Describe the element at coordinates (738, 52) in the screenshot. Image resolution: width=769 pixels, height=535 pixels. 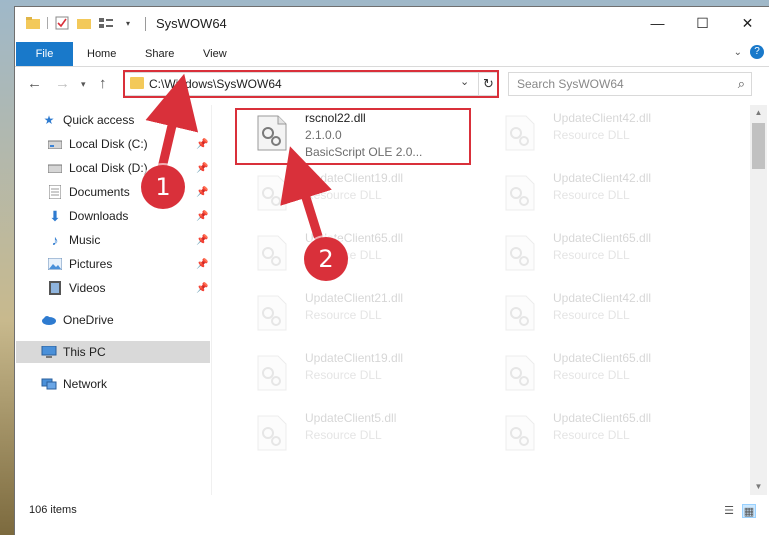
I see `chevron-down-icon: ⌄` at that location.